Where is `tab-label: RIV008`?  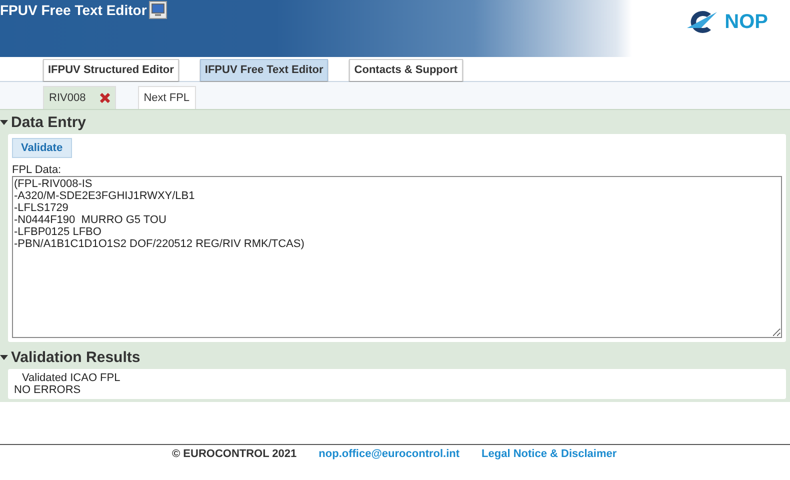
tab-label: RIV008 is located at coordinates (67, 98).